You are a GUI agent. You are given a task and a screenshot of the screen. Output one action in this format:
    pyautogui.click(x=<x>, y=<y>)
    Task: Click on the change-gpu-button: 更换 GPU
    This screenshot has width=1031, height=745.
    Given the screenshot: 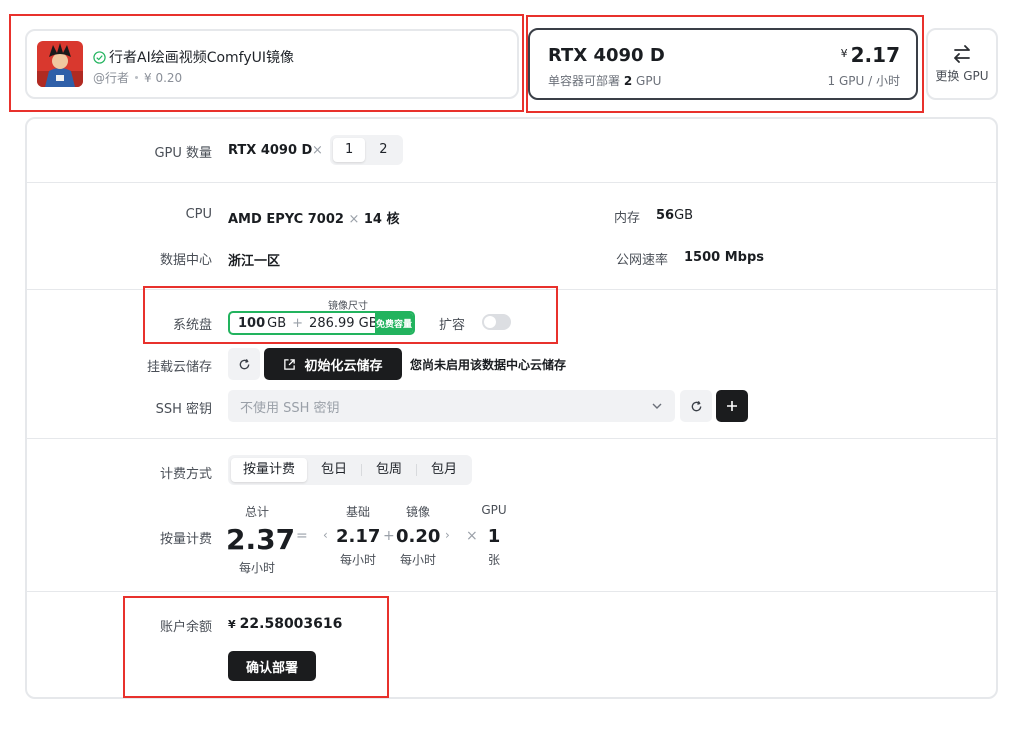 What is the action you would take?
    pyautogui.click(x=962, y=64)
    